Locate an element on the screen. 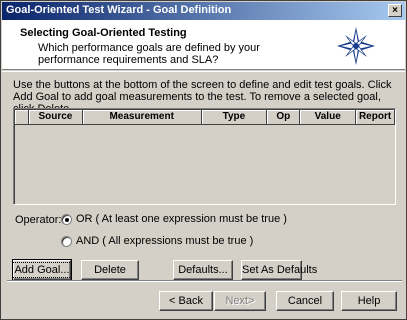 The height and width of the screenshot is (320, 407). delete-button: Delete is located at coordinates (110, 270).